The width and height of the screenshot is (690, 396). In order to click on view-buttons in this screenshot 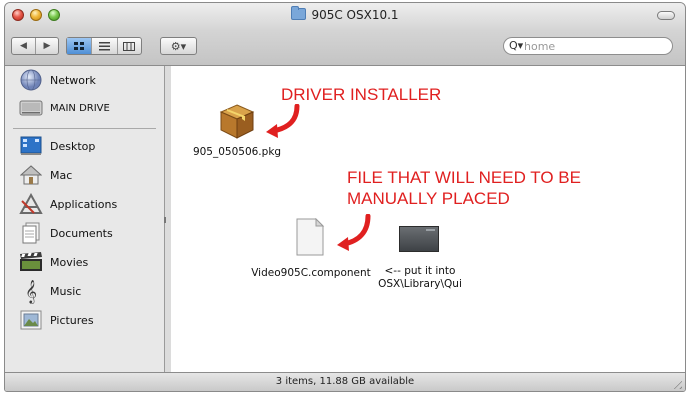, I will do `click(104, 46)`.